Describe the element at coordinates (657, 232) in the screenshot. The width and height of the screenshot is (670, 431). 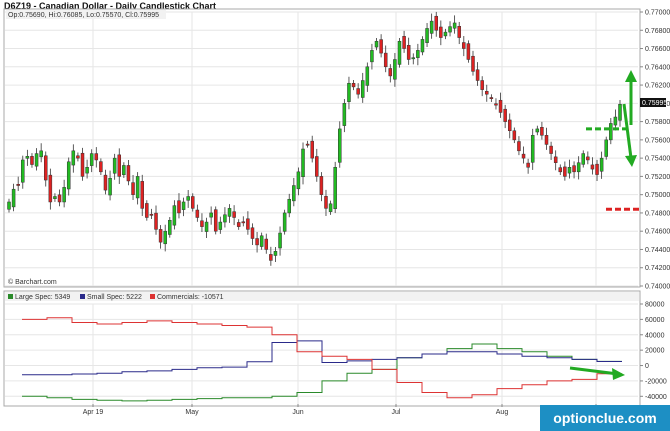
I see `price-tick-label: 0.74600` at that location.